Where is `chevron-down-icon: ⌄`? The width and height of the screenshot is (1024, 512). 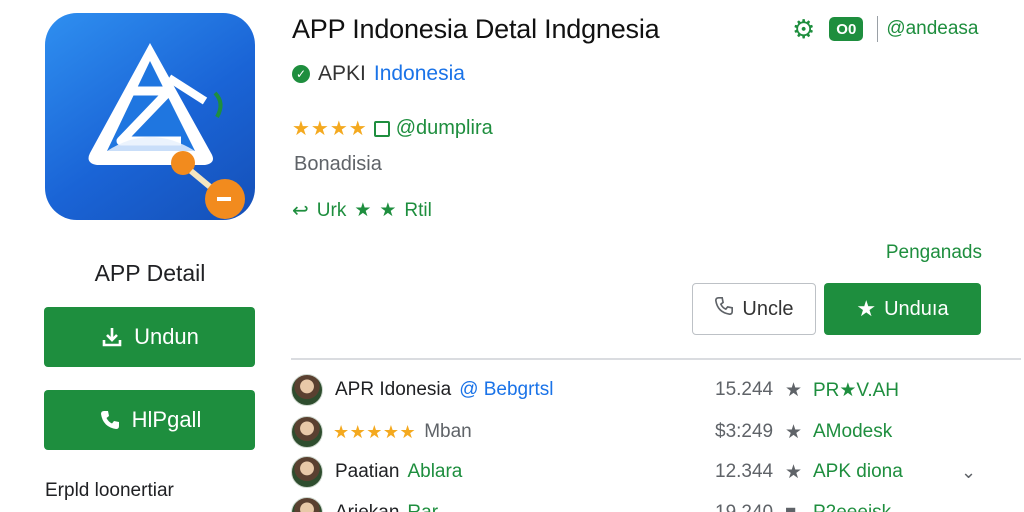
chevron-down-icon: ⌄ is located at coordinates (968, 472).